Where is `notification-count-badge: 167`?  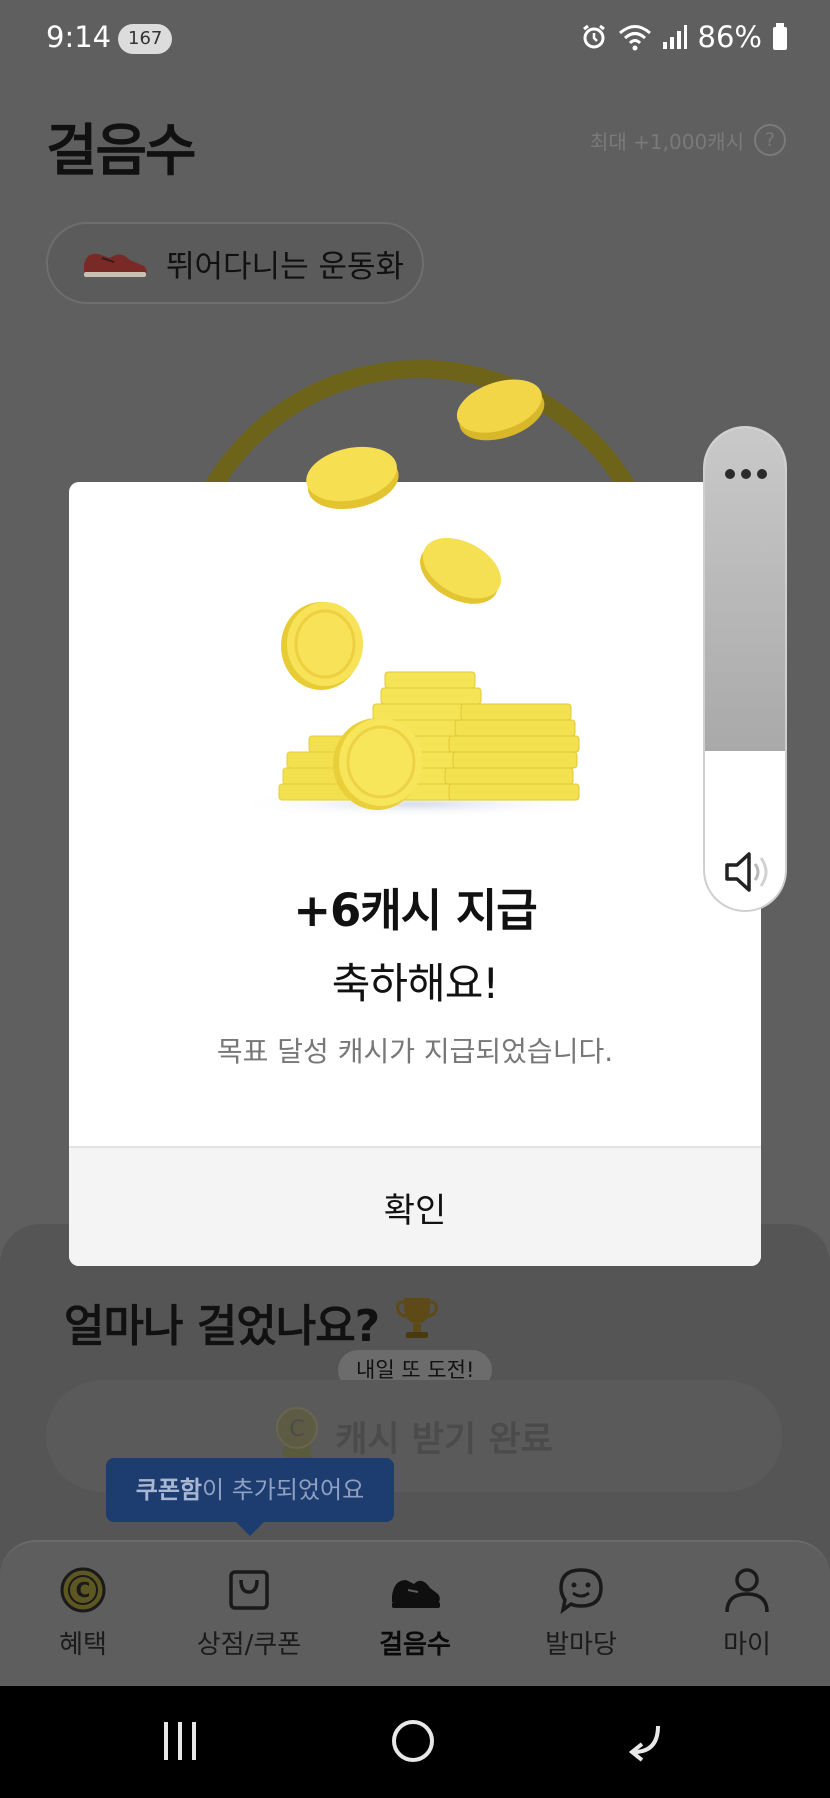 notification-count-badge: 167 is located at coordinates (145, 39).